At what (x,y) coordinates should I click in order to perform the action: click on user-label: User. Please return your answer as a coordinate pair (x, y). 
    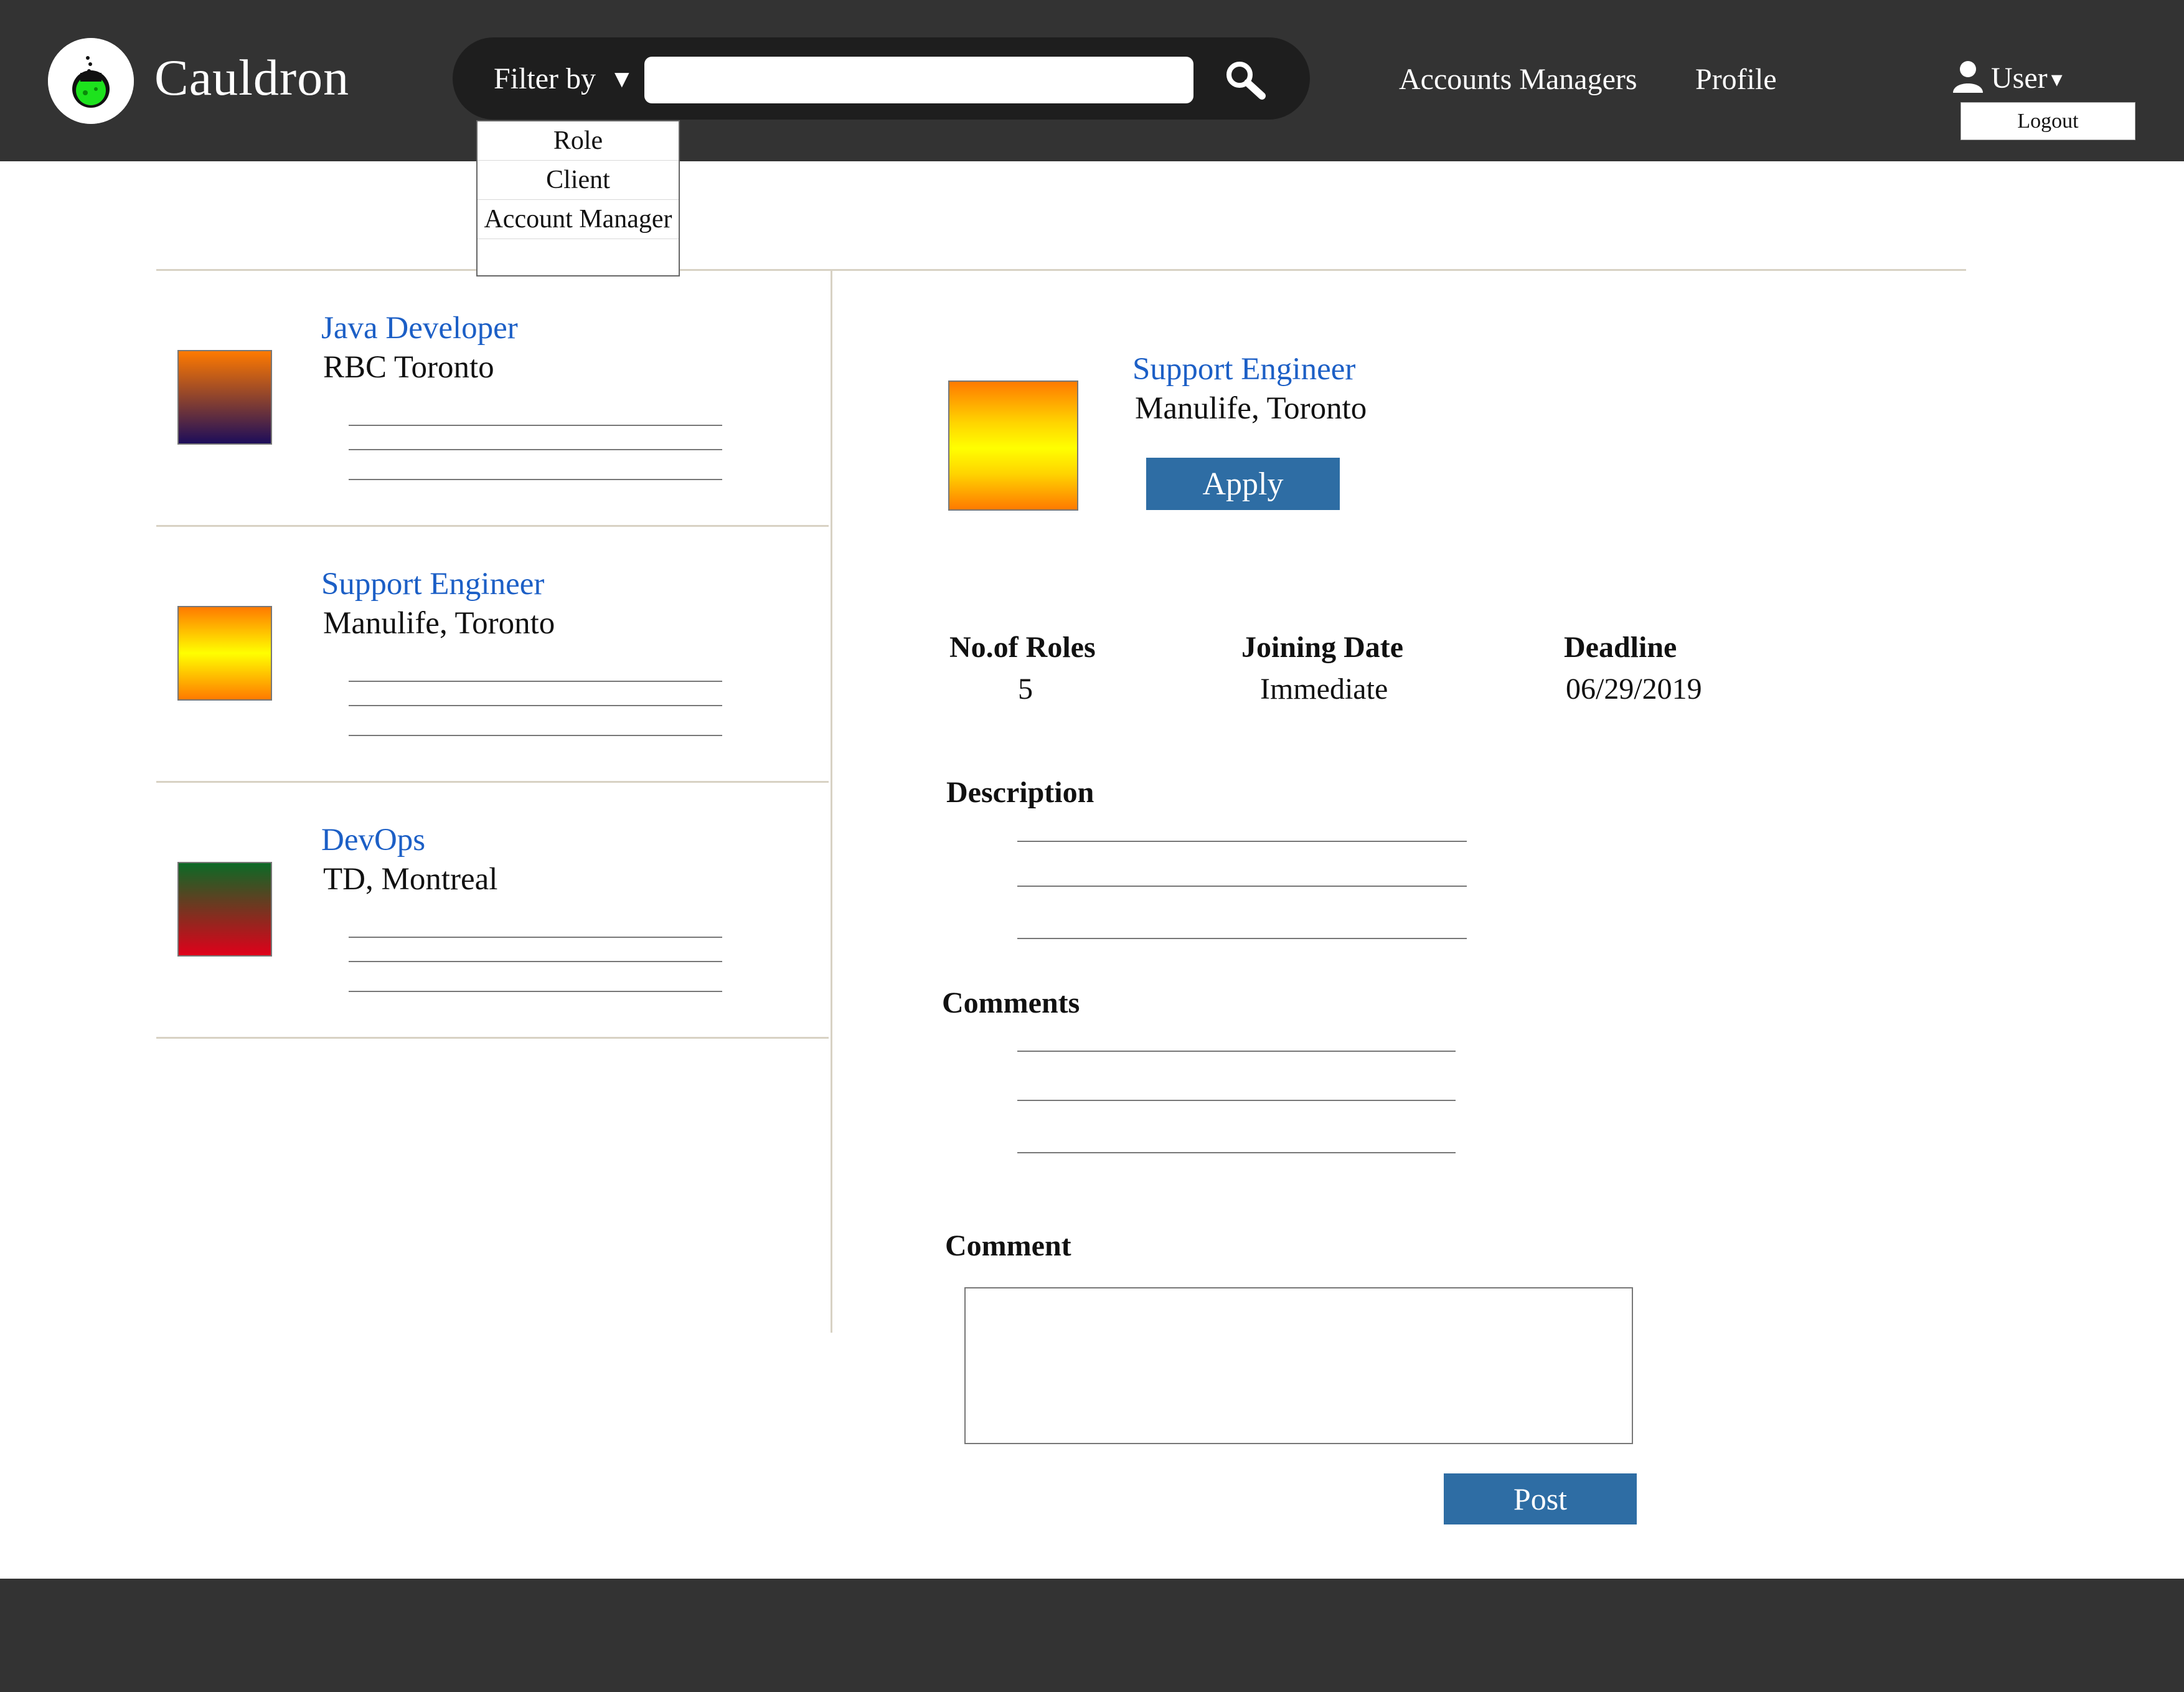
    Looking at the image, I should click on (2020, 78).